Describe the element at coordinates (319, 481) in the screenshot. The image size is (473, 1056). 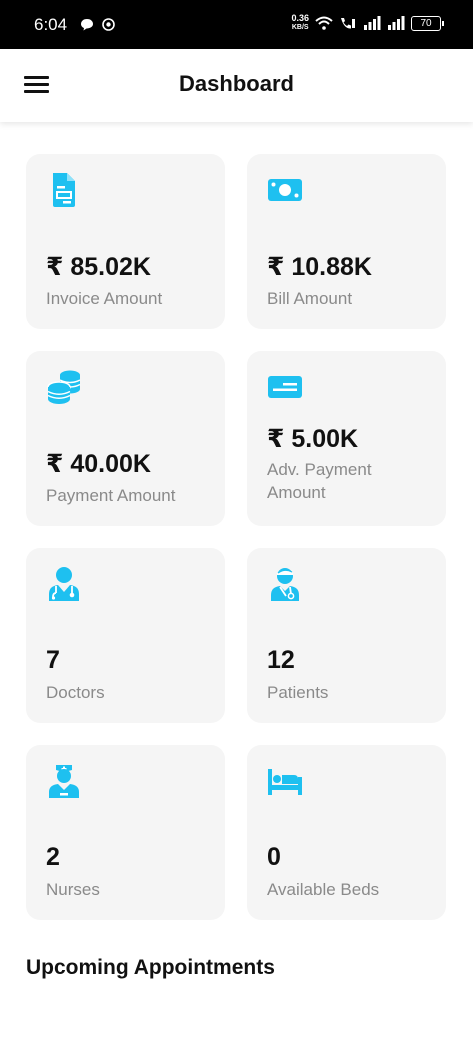
I see `card-label: Adv. Payment Amount` at that location.